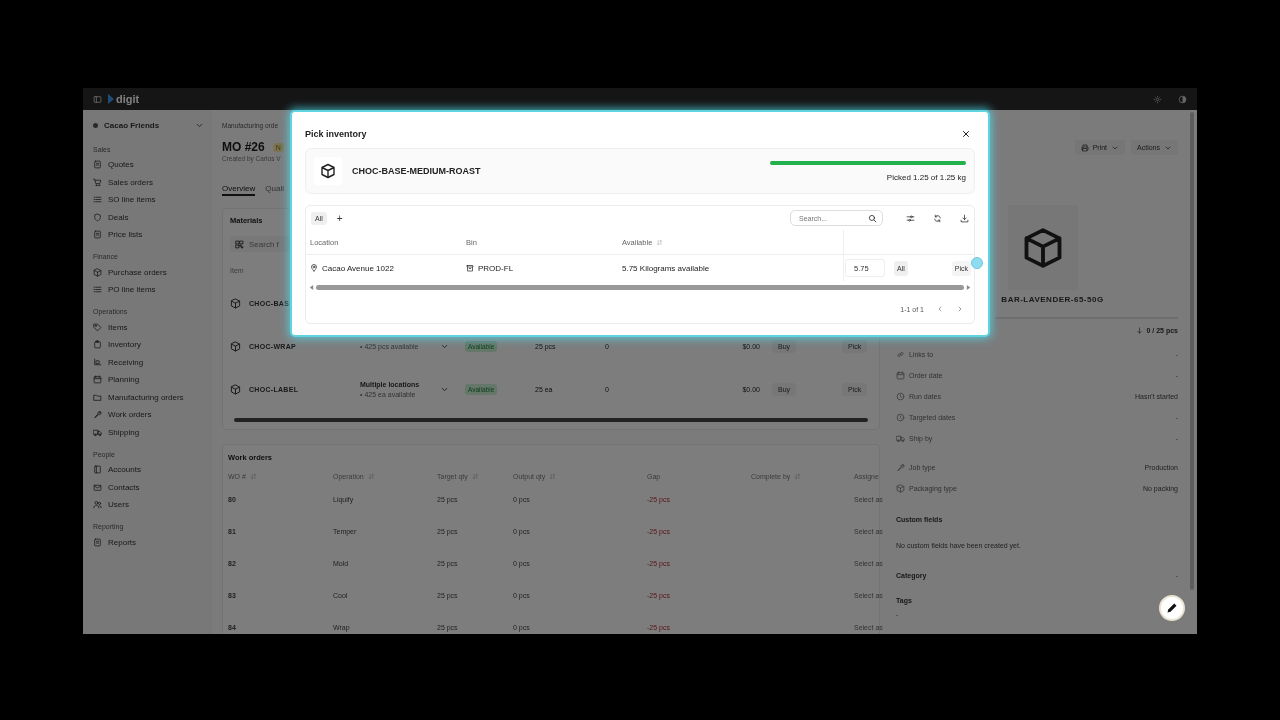 The image size is (1280, 720). I want to click on logo-mark-icon, so click(111, 99).